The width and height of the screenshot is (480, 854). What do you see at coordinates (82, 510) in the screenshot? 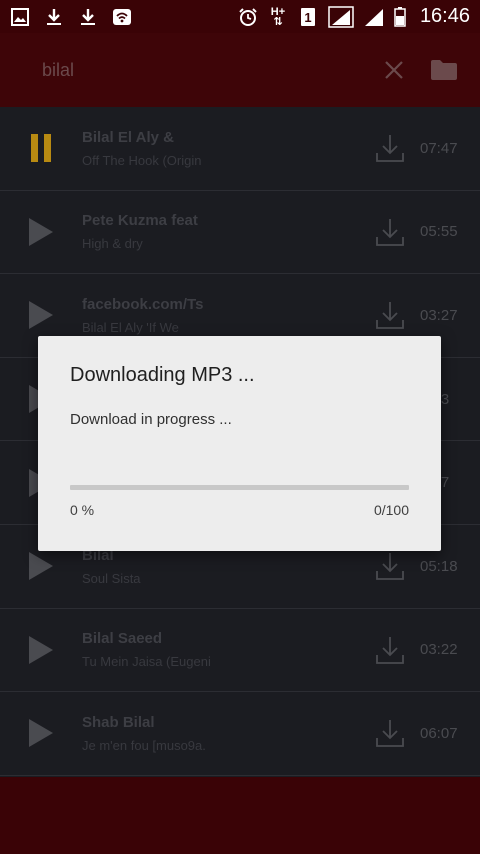
I see `progress-percent: 0 %` at bounding box center [82, 510].